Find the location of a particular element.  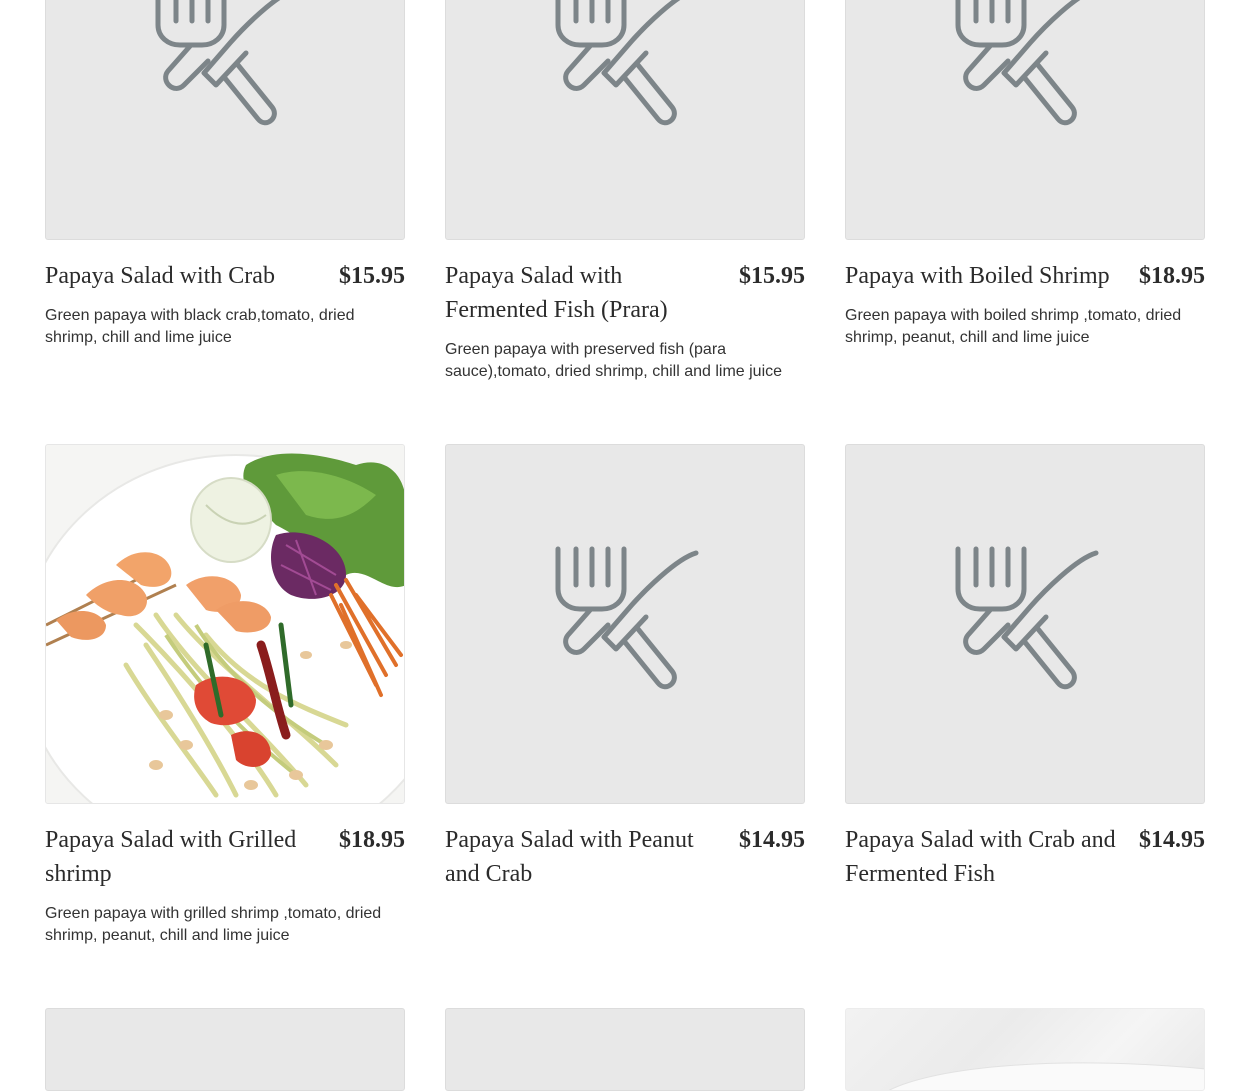

menu-item-name: Papaya Salad with Crab is located at coordinates (180, 276).